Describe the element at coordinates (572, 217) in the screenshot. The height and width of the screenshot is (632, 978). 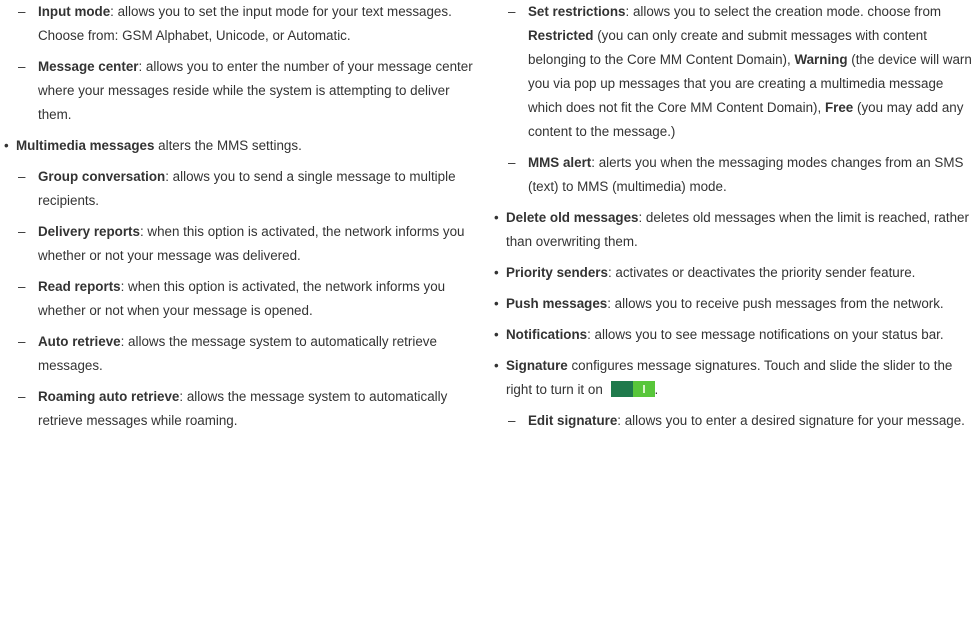
I see `item-term: Delete old messages` at that location.